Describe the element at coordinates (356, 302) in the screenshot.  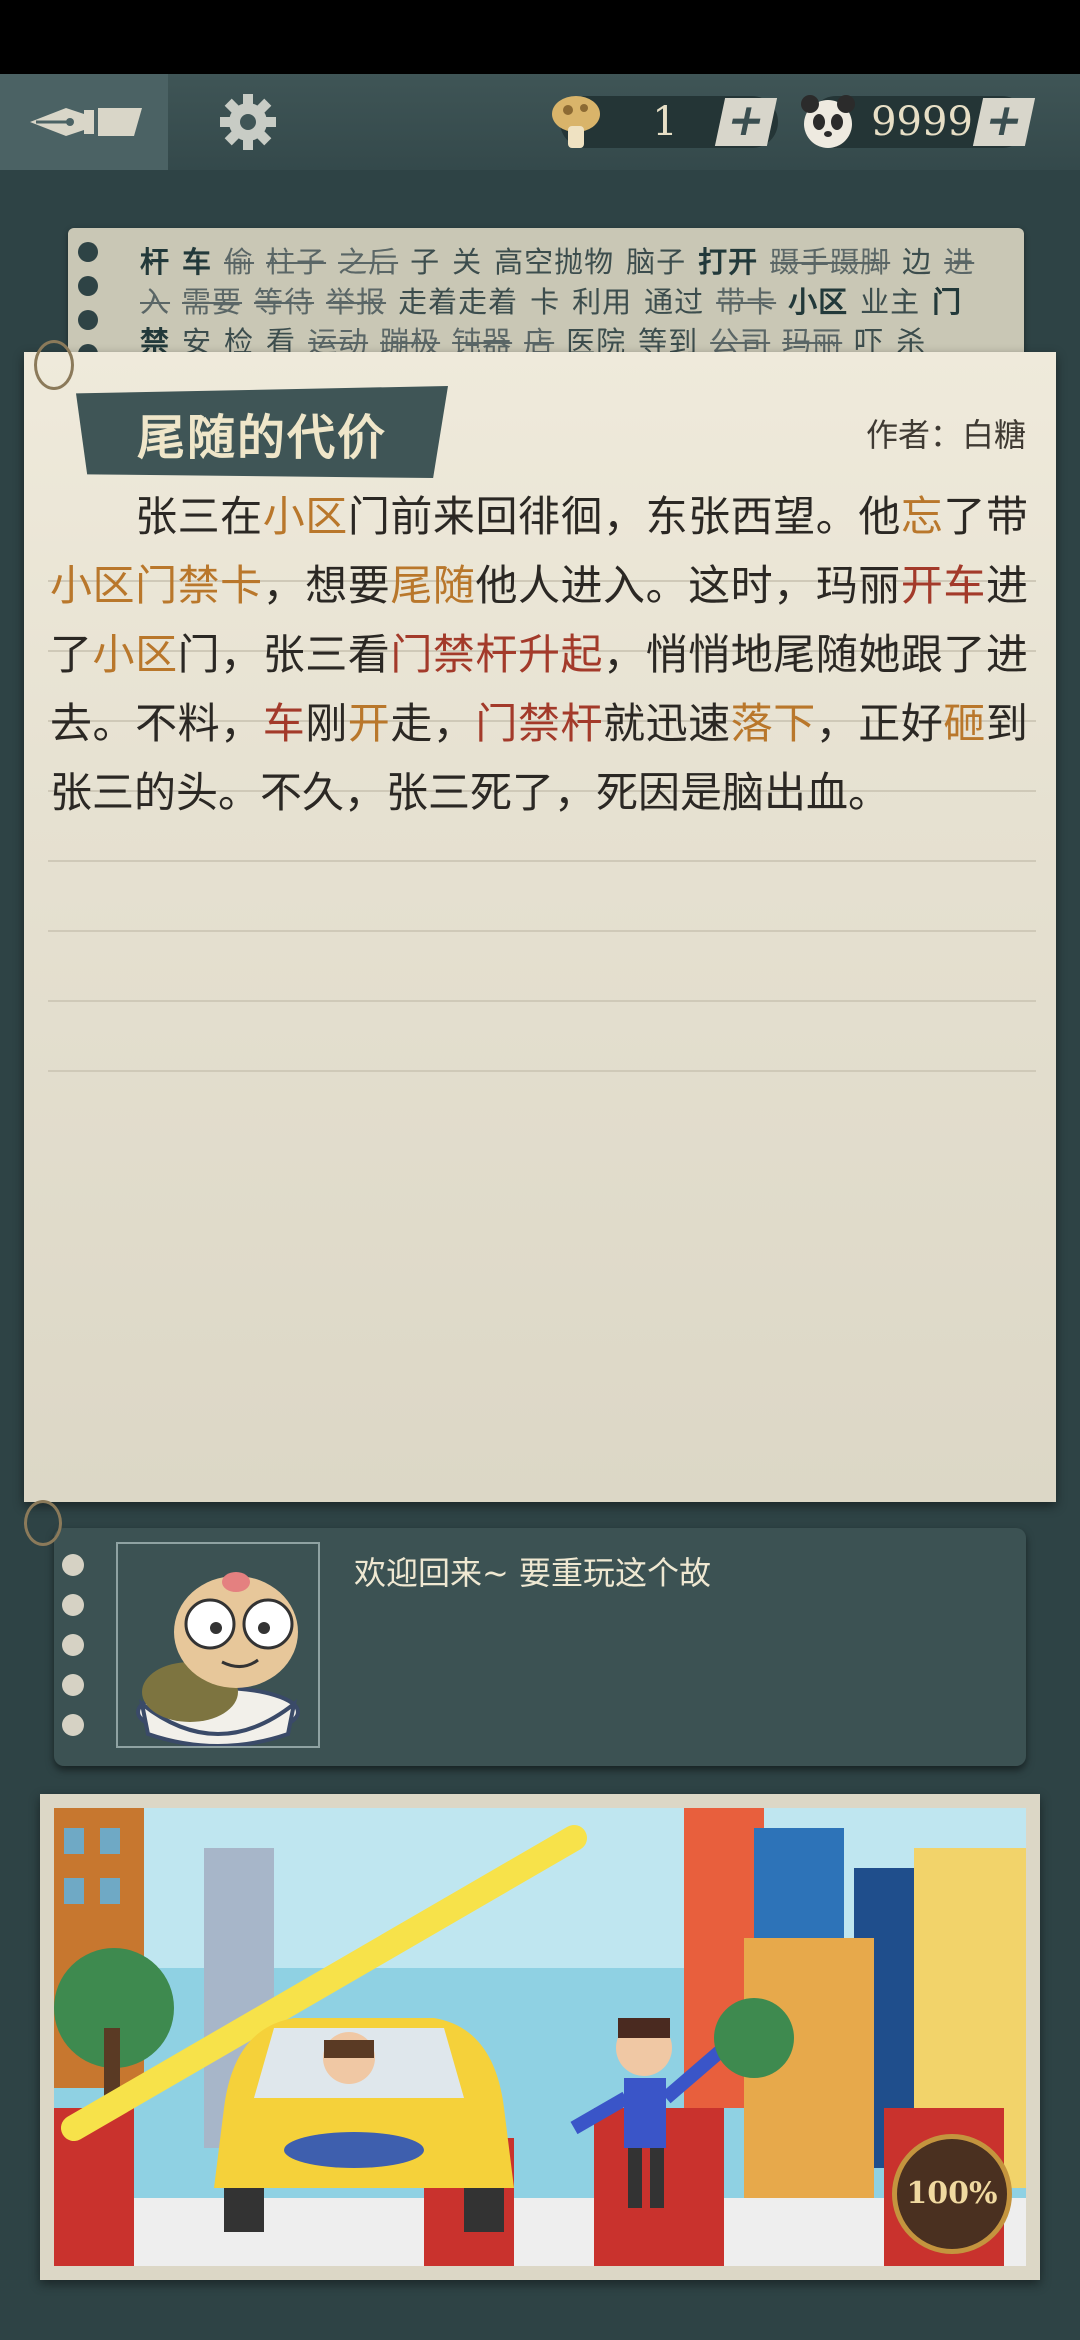
I see `word-bank-word: 举报` at that location.